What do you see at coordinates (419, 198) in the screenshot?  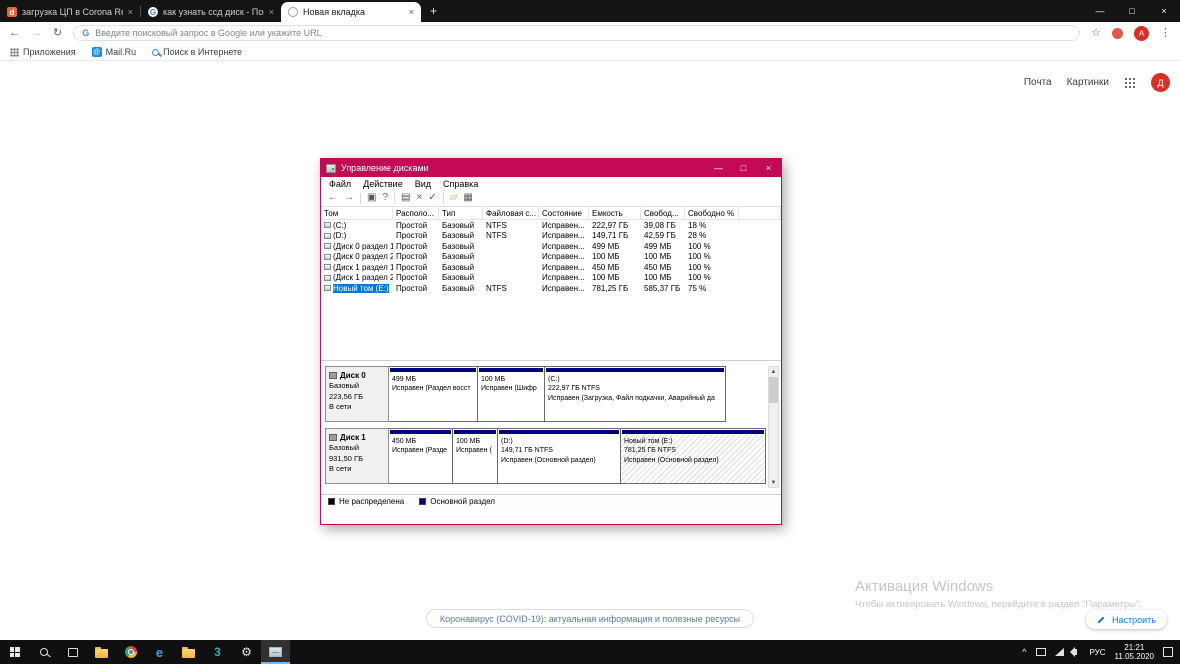 I see `delete-icon: ×` at bounding box center [419, 198].